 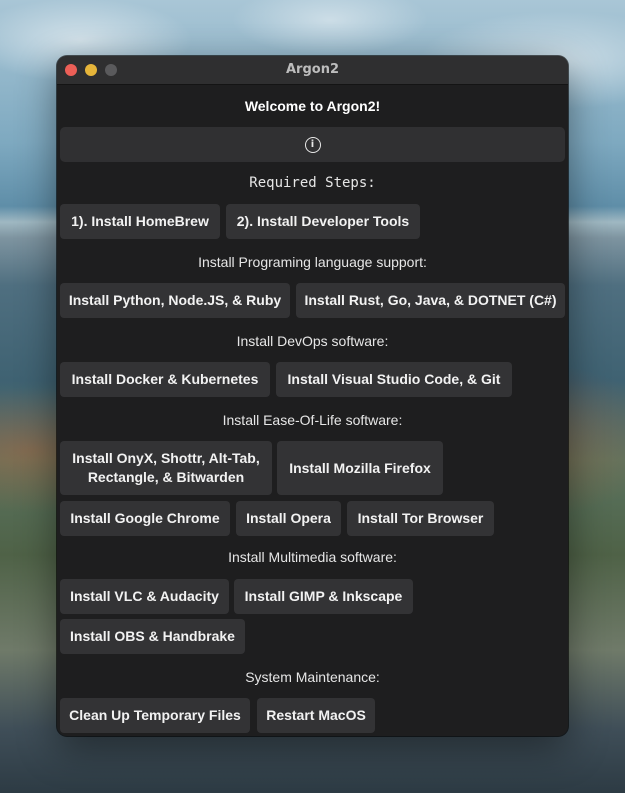 What do you see at coordinates (152, 636) in the screenshot?
I see `install-obs-handbrake-button: Install OBS & Handbrake` at bounding box center [152, 636].